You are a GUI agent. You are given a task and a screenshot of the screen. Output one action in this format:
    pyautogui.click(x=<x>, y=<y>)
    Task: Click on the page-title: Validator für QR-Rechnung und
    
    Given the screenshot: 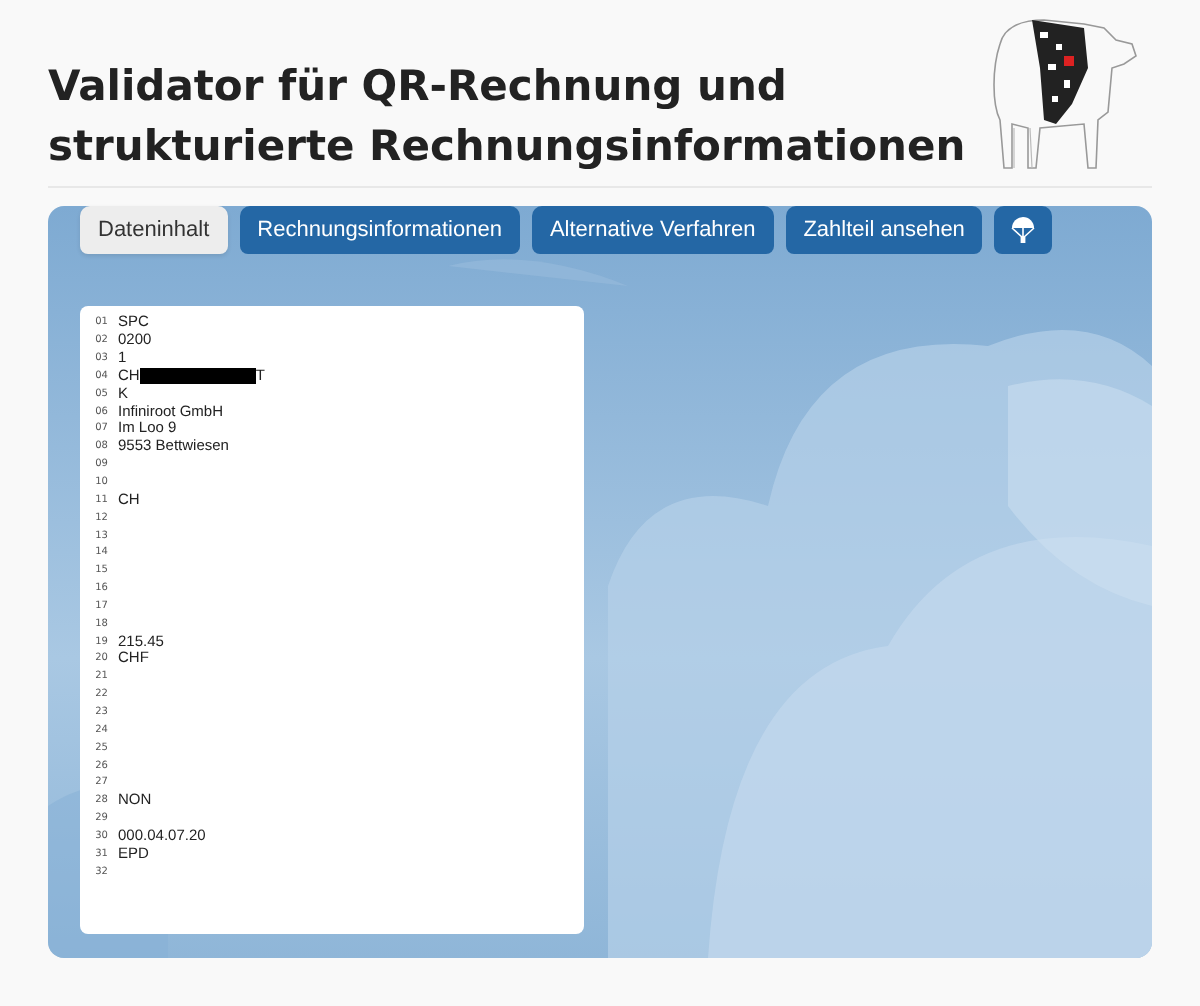 What is the action you would take?
    pyautogui.click(x=418, y=87)
    